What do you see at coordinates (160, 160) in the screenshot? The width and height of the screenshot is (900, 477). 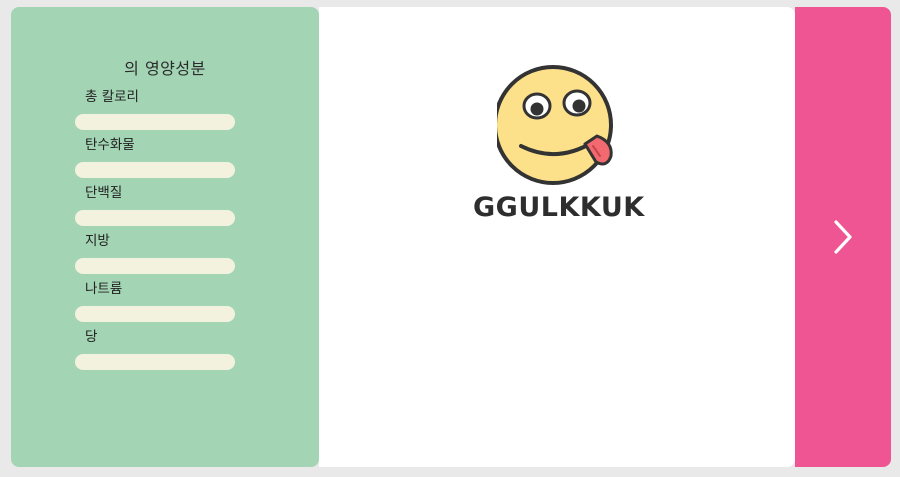 I see `nutrient-item-carbohydrate: 탄수화물` at bounding box center [160, 160].